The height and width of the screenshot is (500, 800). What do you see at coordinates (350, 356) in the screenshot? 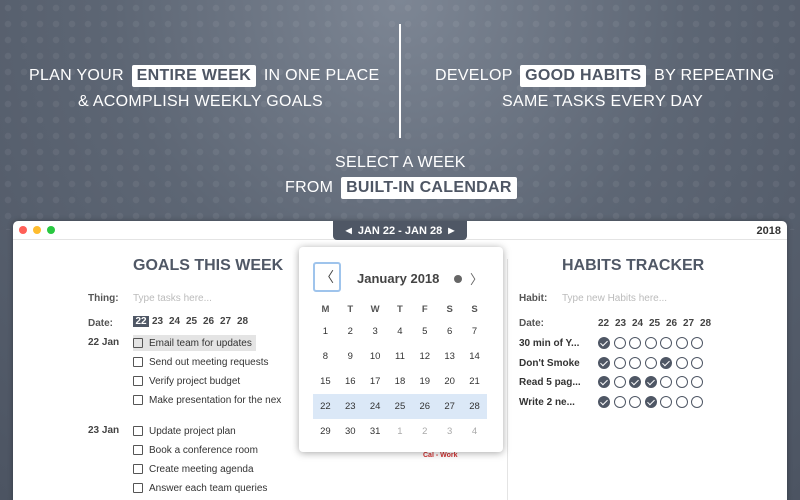
I see `calendar-day: 9` at bounding box center [350, 356].